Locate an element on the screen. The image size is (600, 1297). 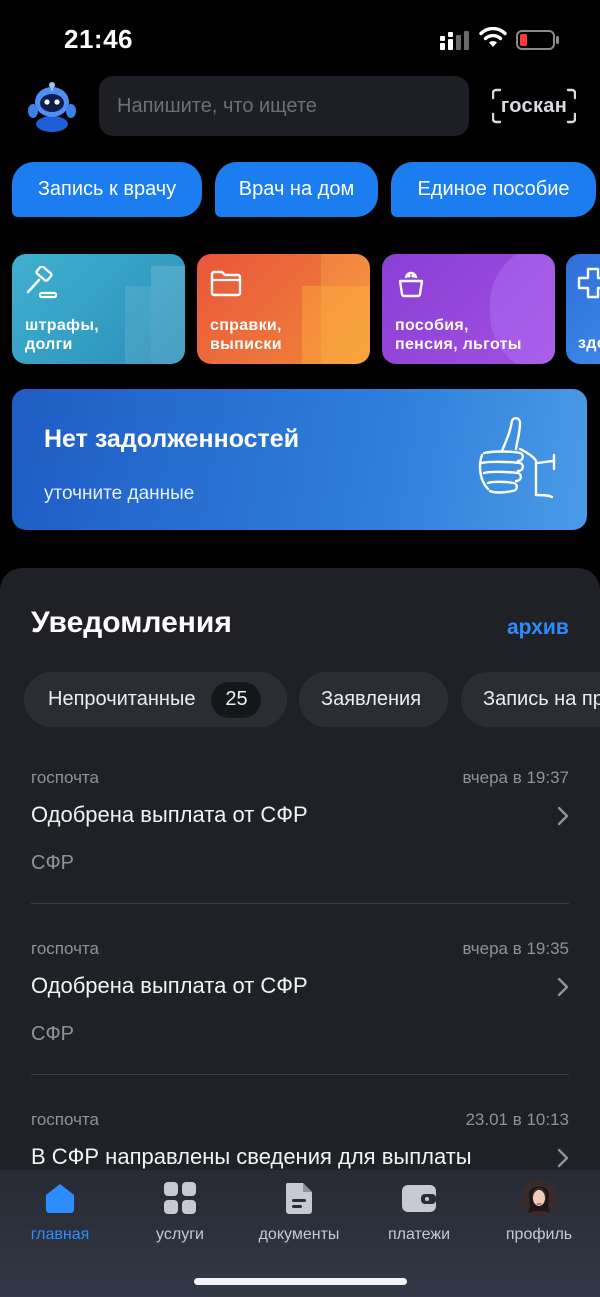
tile-benefits-pension: пособия, пенсия, льготы is located at coordinates (468, 309).